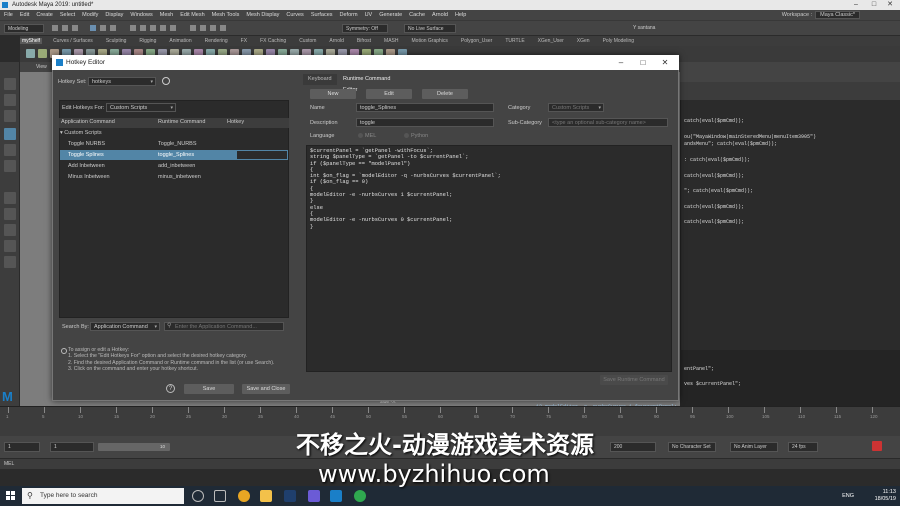  Describe the element at coordinates (41, 67) in the screenshot. I see `view-menu: View` at that location.